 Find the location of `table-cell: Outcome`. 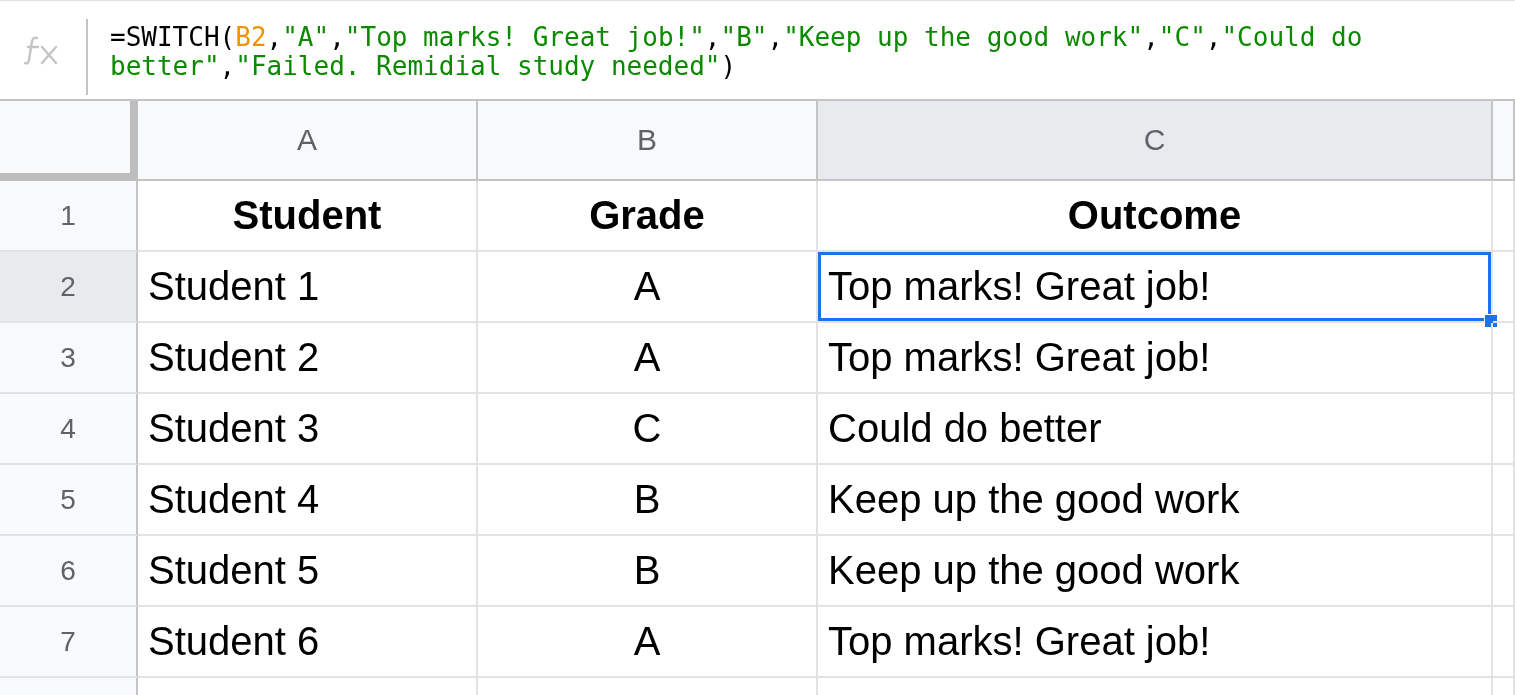

table-cell: Outcome is located at coordinates (1155, 216).